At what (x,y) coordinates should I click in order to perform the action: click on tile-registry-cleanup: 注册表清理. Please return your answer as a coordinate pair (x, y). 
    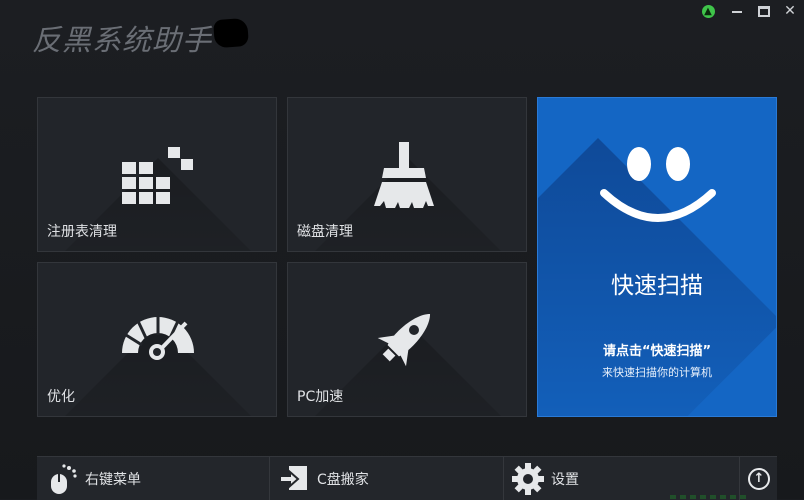
    Looking at the image, I should click on (157, 174).